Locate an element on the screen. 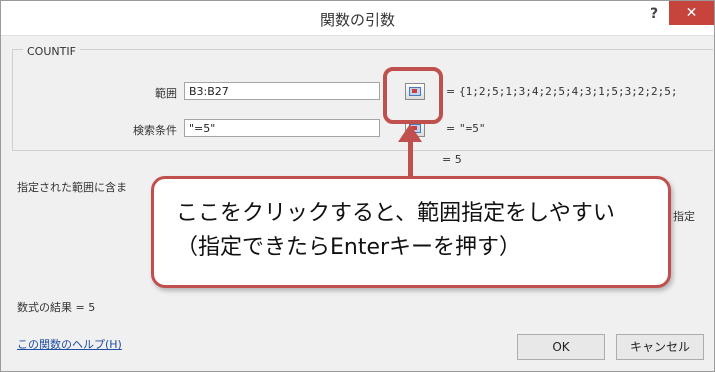 The width and height of the screenshot is (715, 372). title-bar: 関数の引数 ? ✕ is located at coordinates (357, 18).